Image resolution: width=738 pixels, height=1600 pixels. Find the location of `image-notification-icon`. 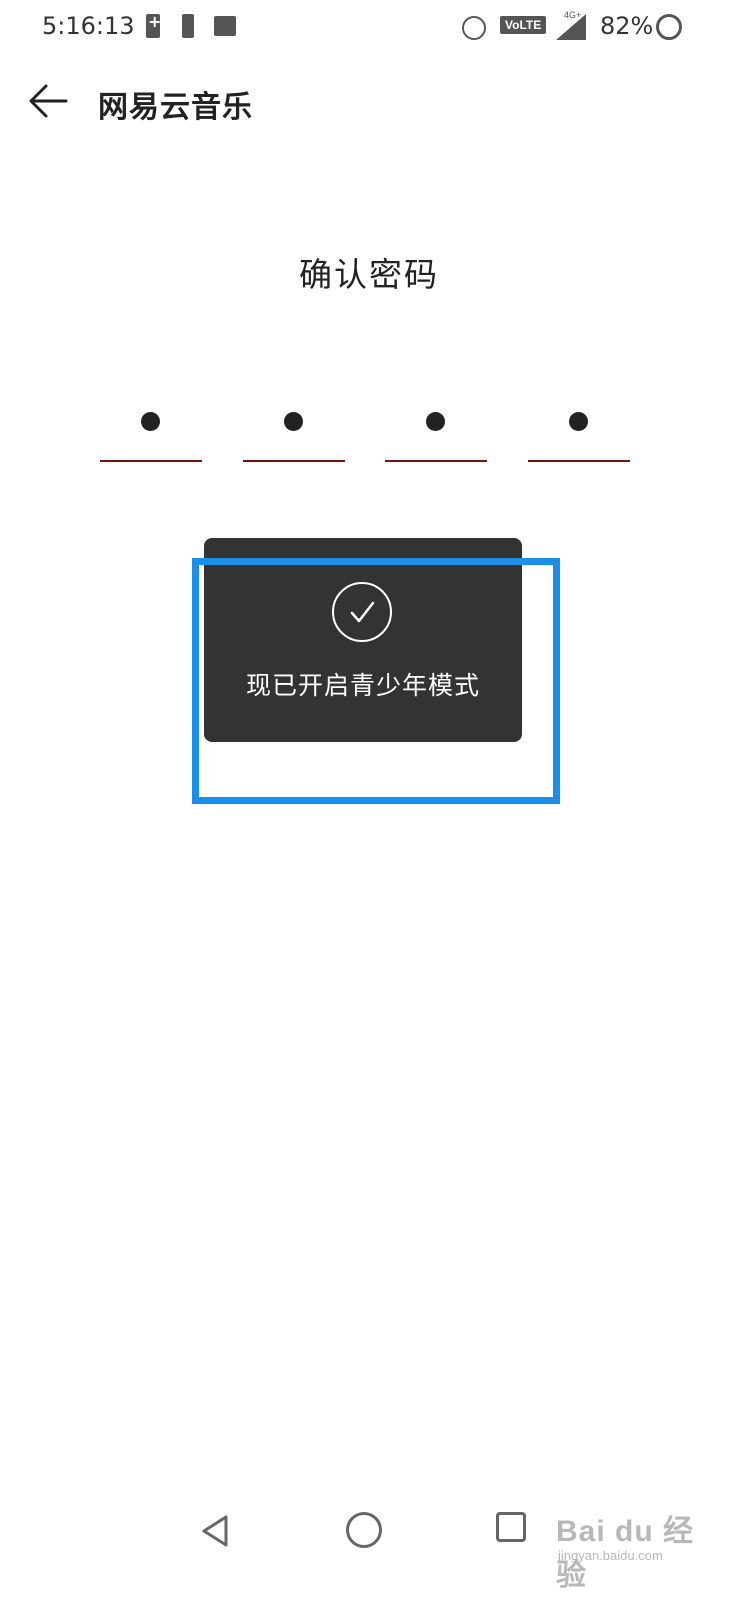

image-notification-icon is located at coordinates (225, 26).